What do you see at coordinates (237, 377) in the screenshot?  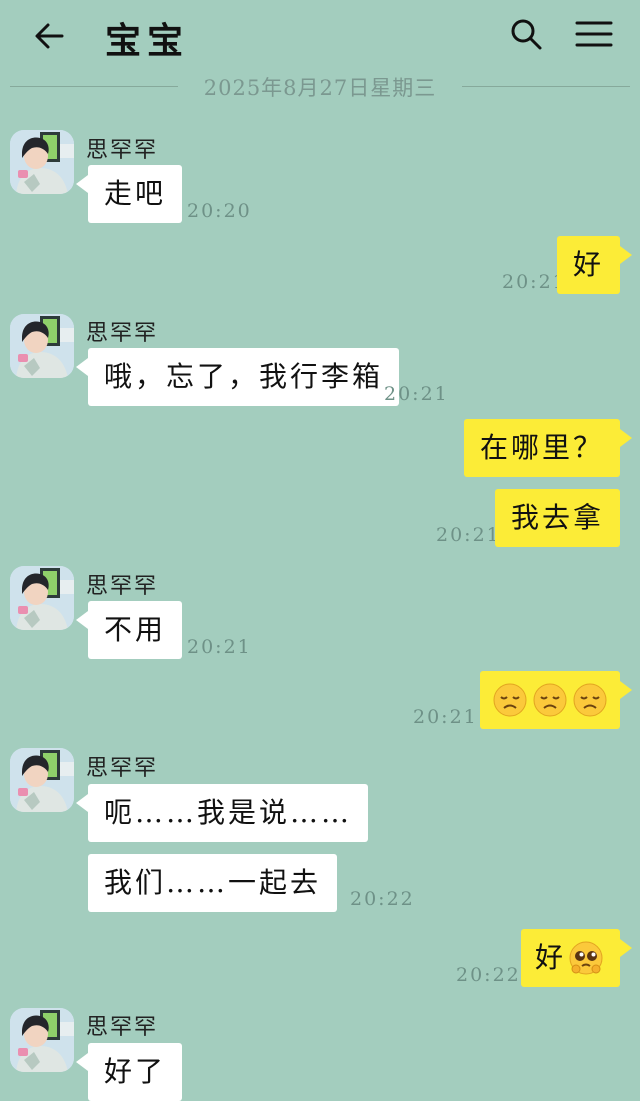 I see `message-bubble-incoming: 哦，忘了，我行李箱` at bounding box center [237, 377].